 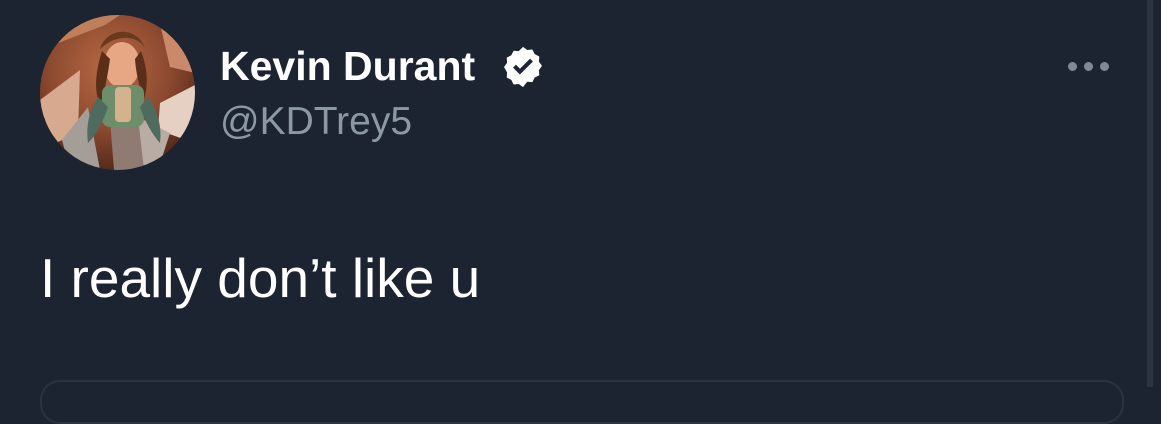 I want to click on tweet-text: I really don’t like u, so click(x=260, y=278).